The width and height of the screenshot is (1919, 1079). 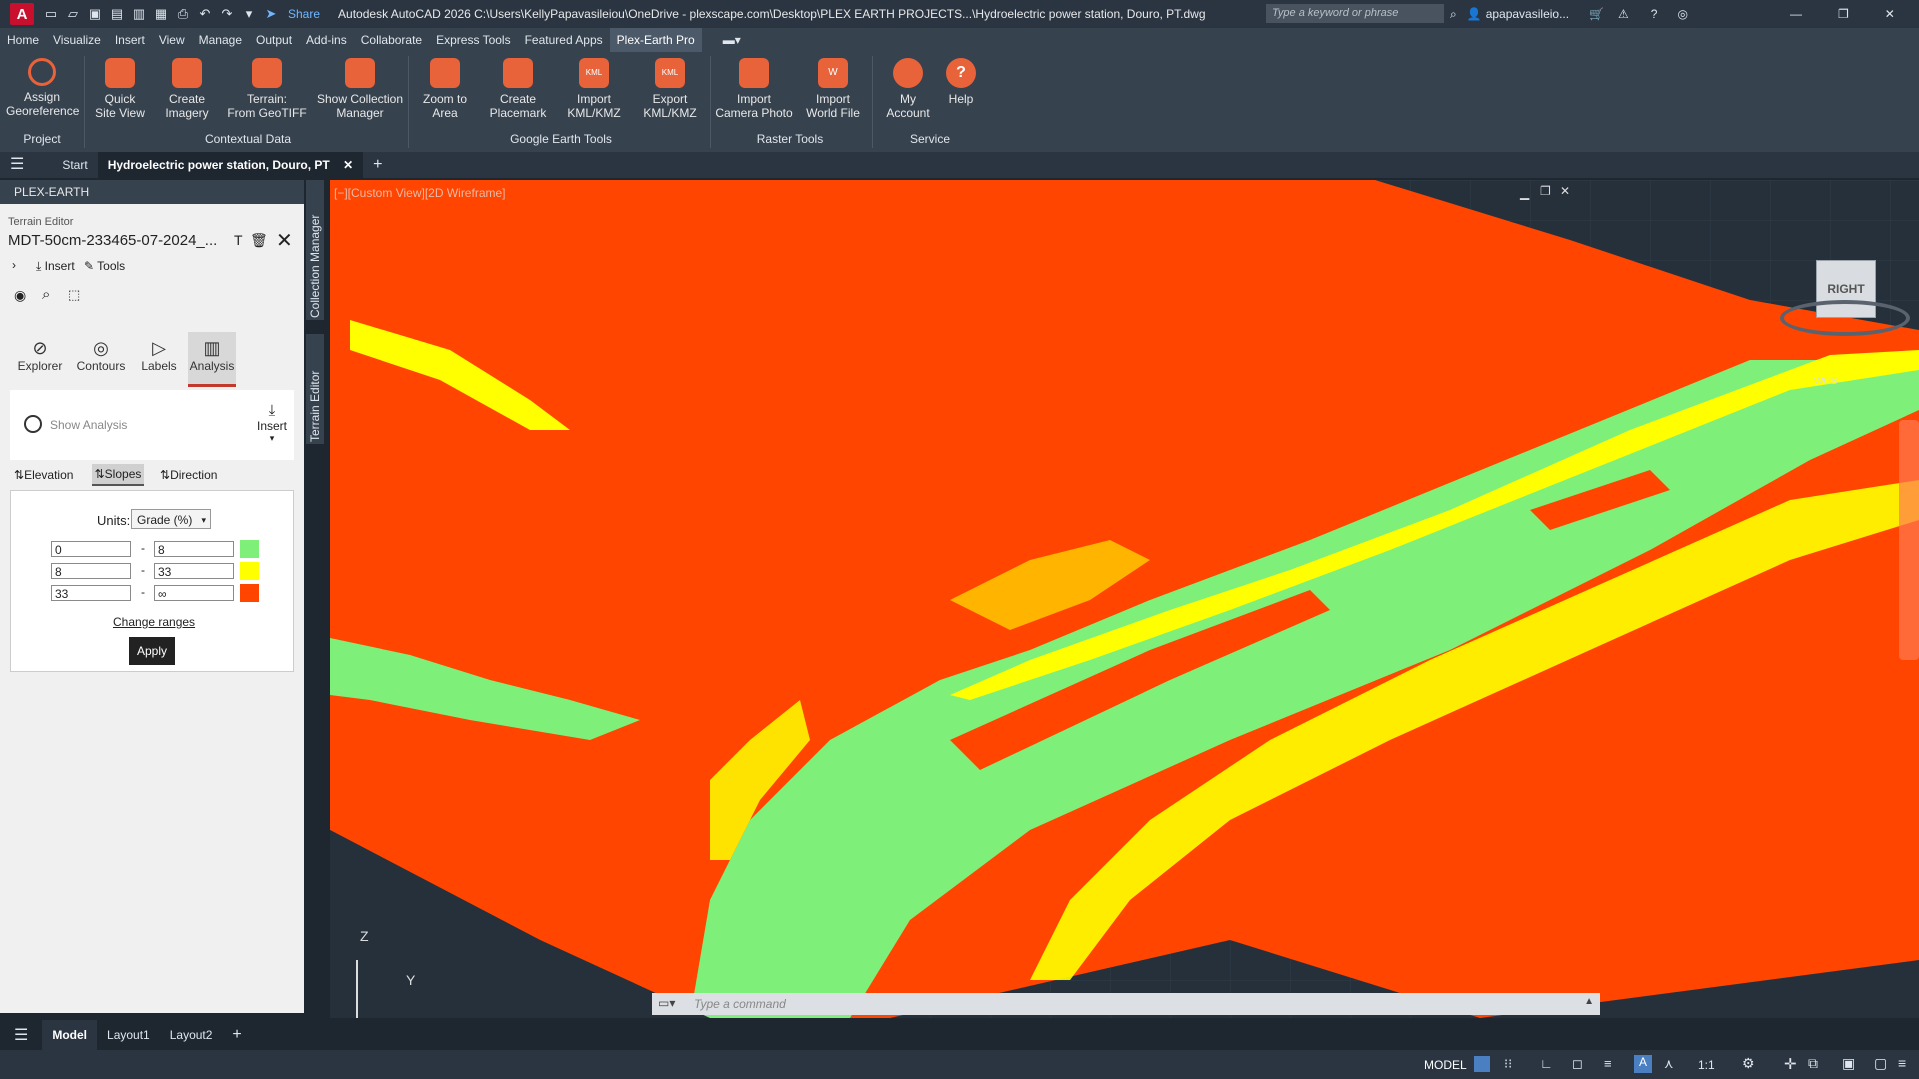 I want to click on viewport-restore-icon: ❐, so click(x=1545, y=191).